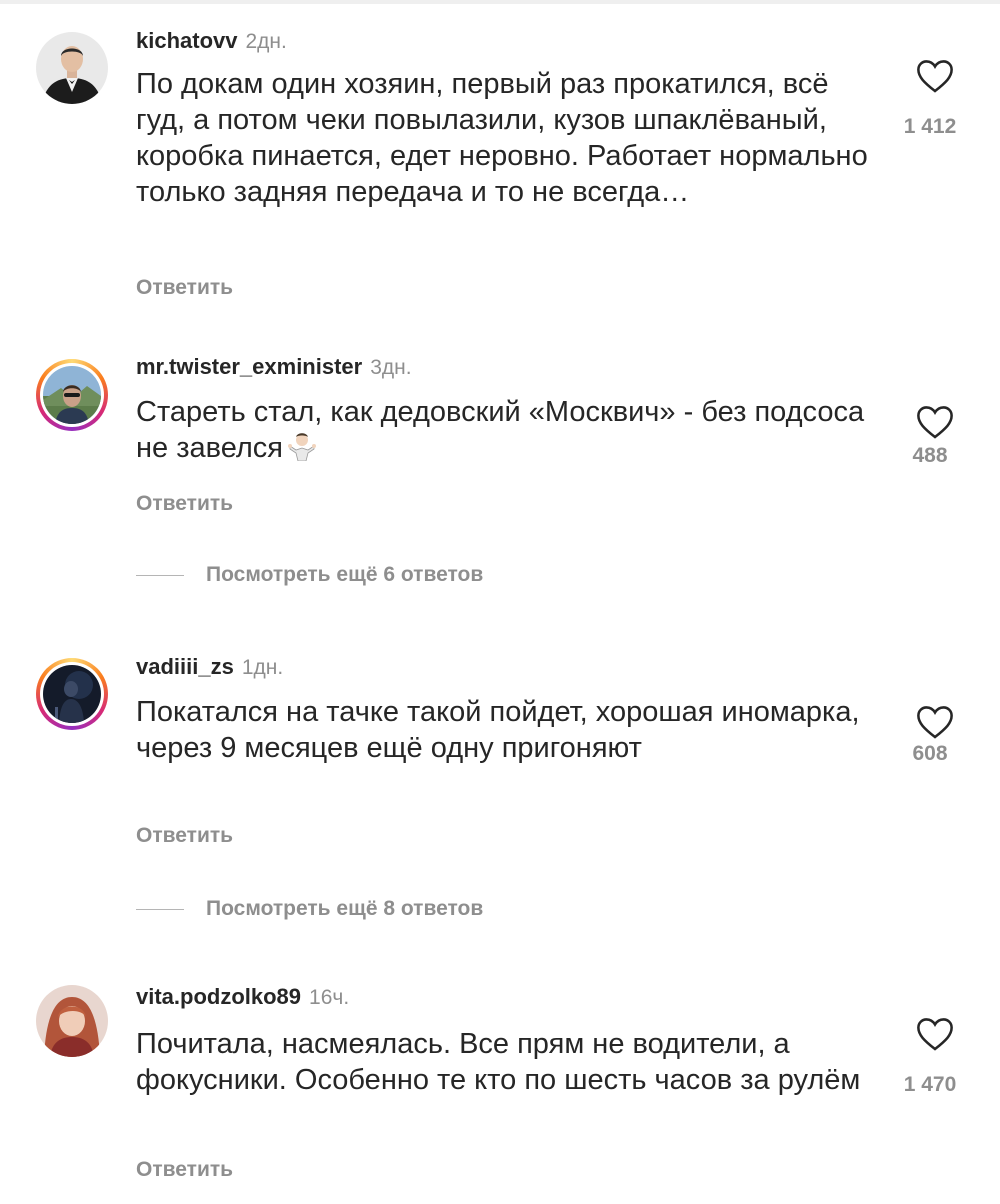 This screenshot has height=1204, width=1000. I want to click on comment-header: vadiiii_zs 1дн., so click(209, 667).